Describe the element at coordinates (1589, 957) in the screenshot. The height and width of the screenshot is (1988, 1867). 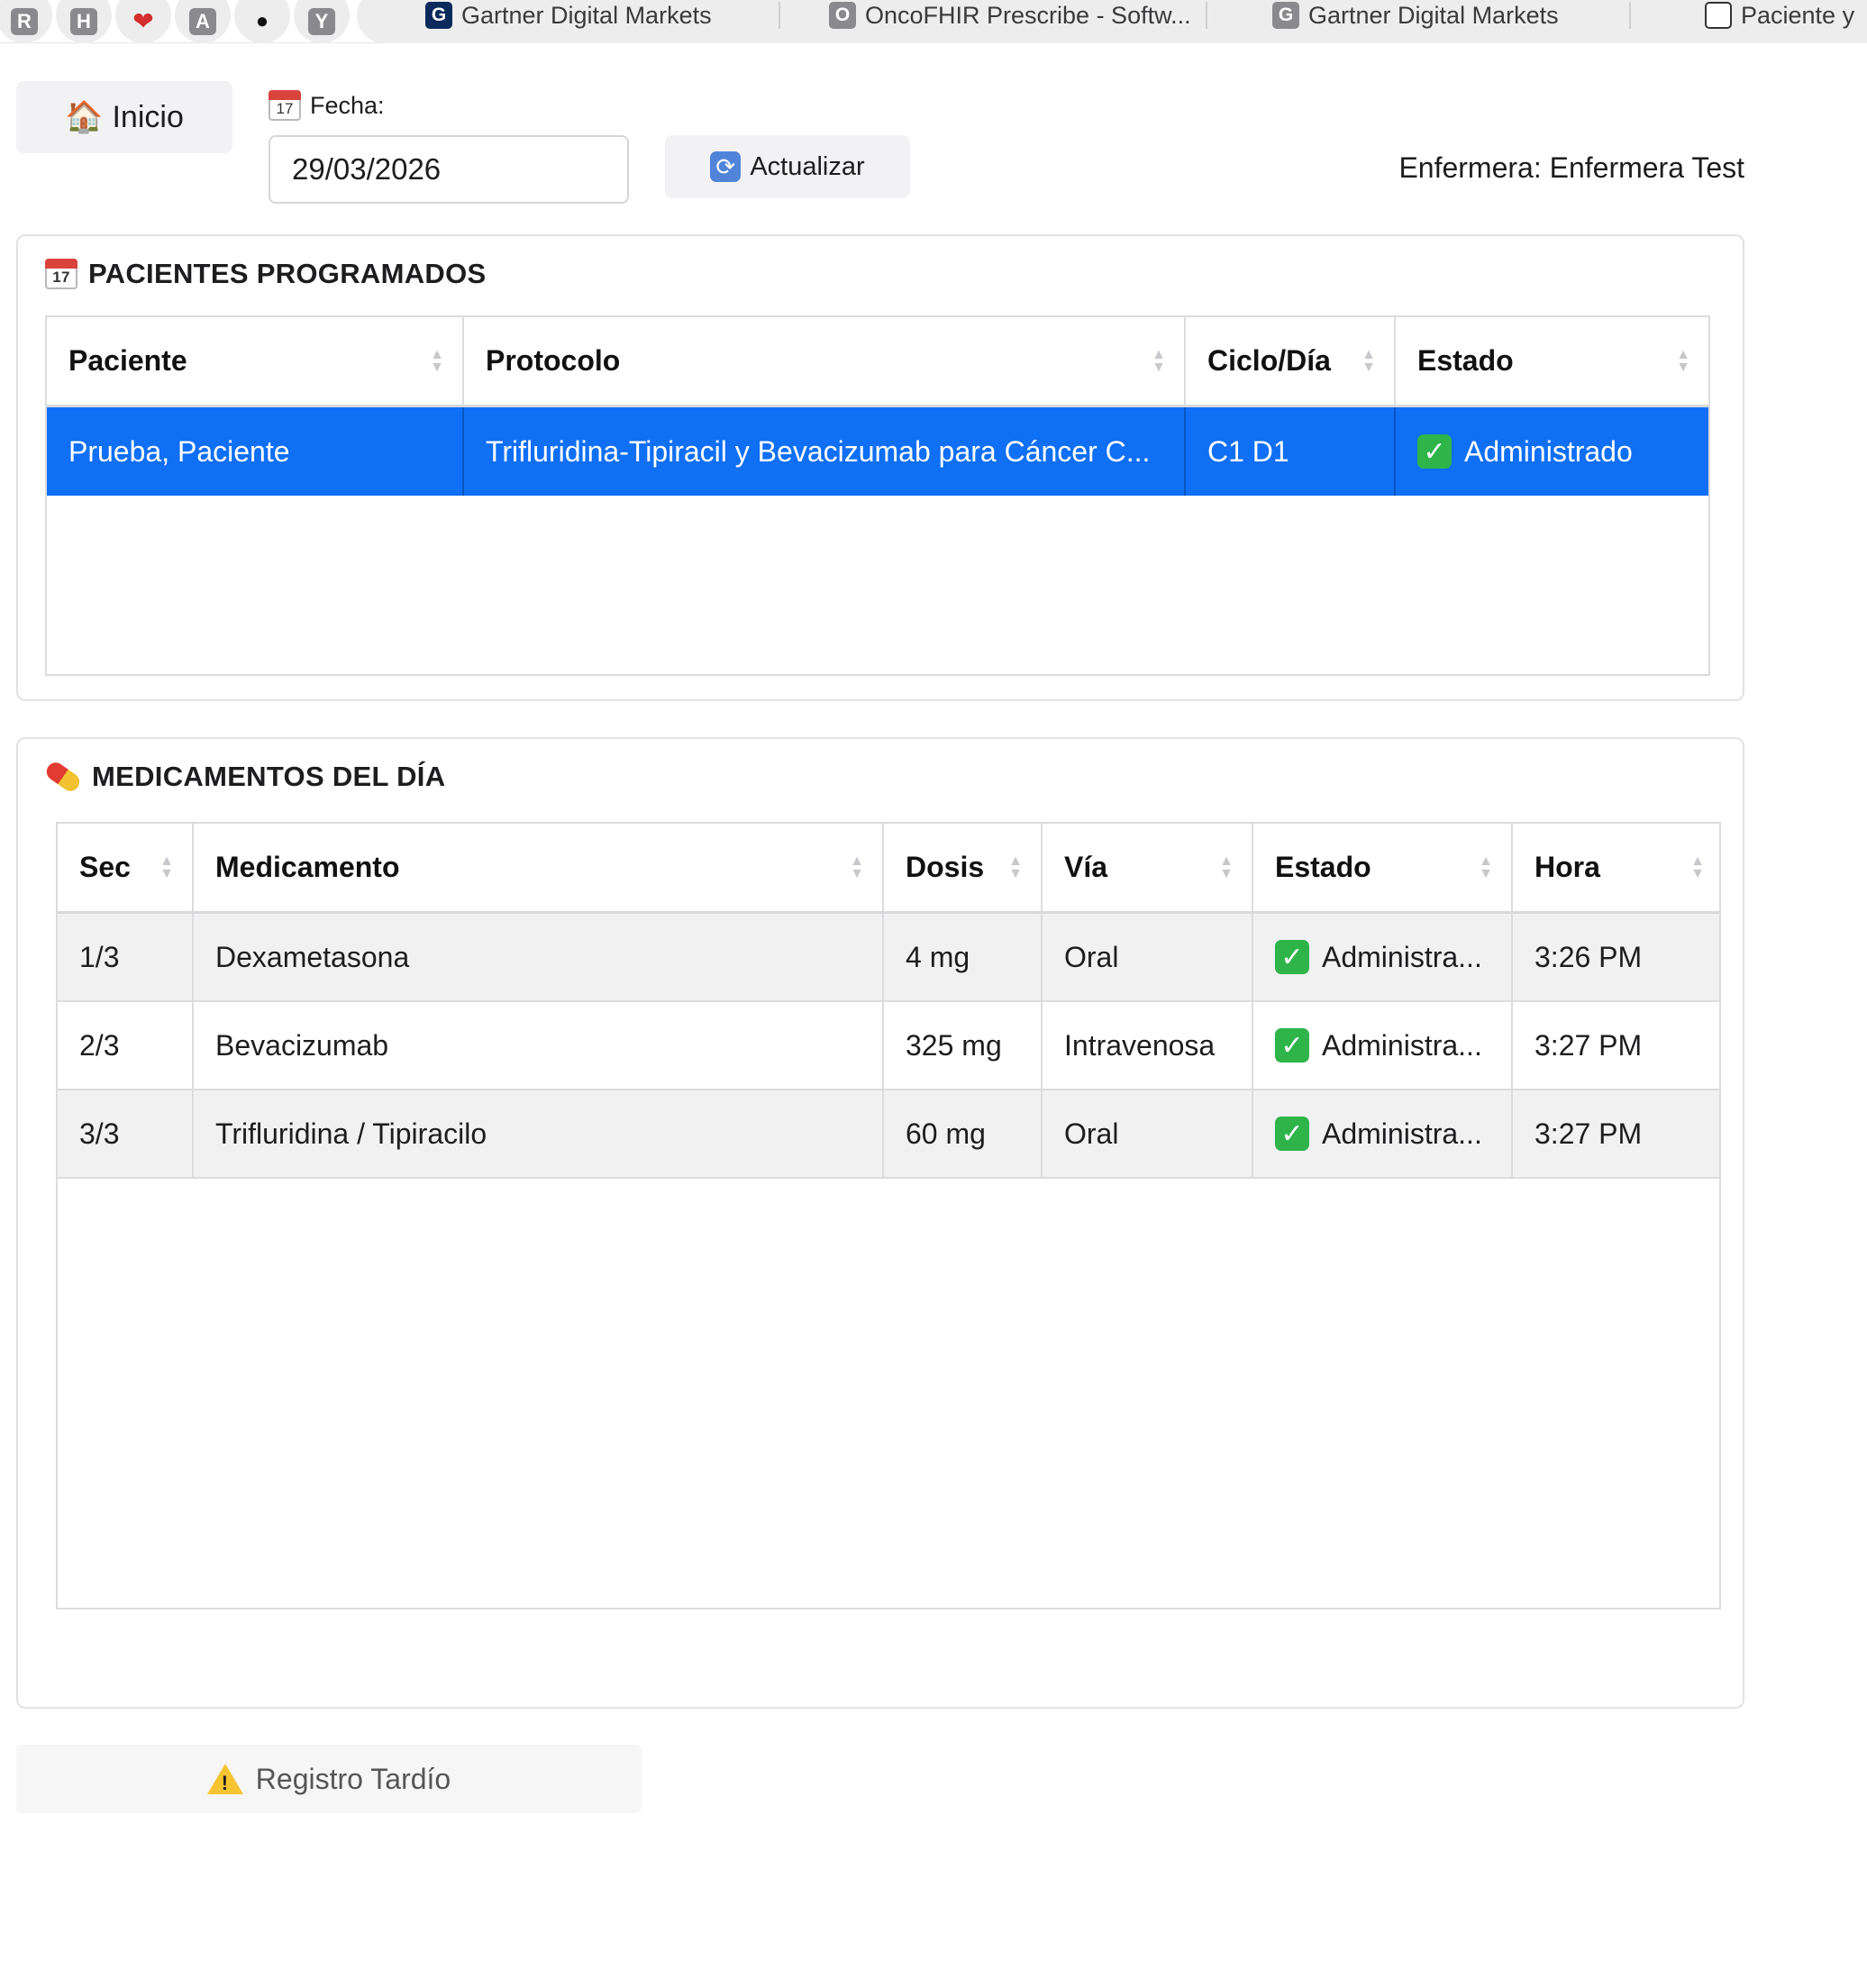
I see `cell-hora: 3:26 PM` at that location.